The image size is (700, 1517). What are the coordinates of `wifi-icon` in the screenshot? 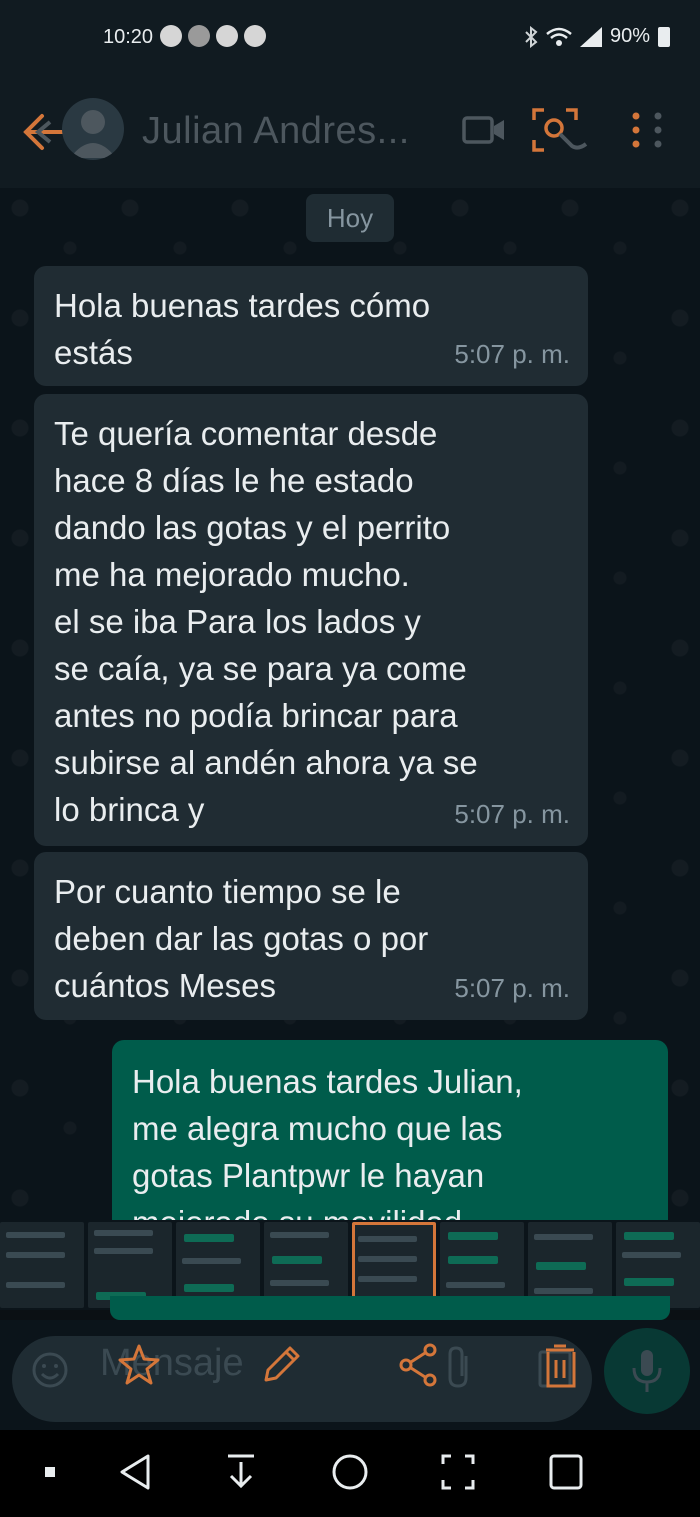 It's located at (559, 36).